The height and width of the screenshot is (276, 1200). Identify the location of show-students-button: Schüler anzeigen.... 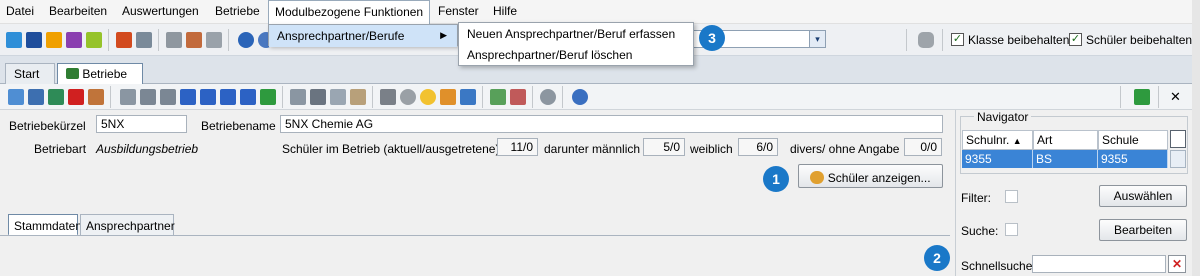
(870, 176).